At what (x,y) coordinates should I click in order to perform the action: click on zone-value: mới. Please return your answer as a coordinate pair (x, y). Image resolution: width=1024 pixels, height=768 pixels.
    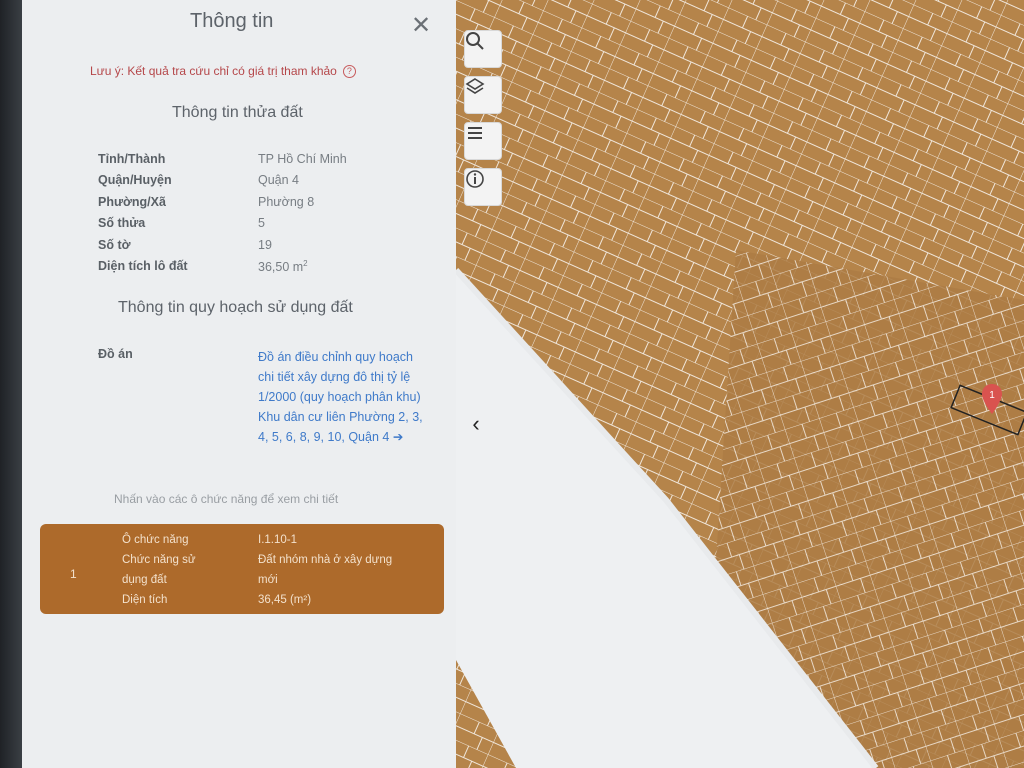
    Looking at the image, I should click on (268, 580).